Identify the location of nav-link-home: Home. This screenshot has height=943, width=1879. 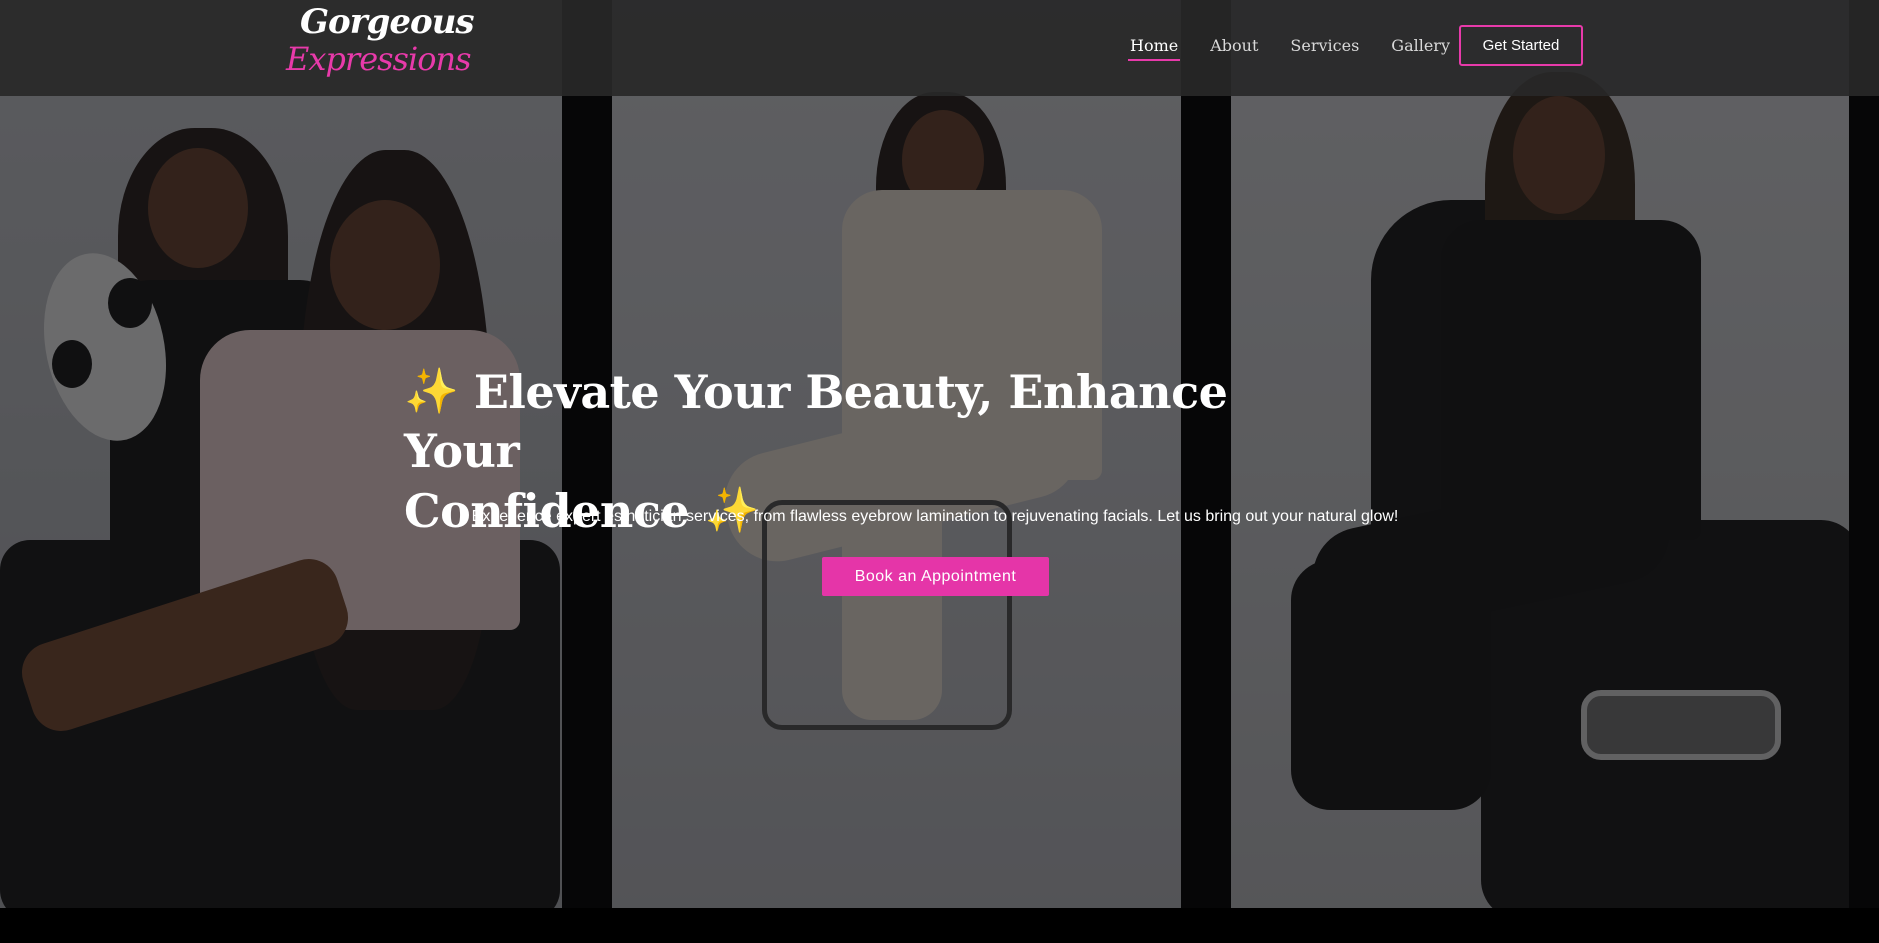
(1154, 48).